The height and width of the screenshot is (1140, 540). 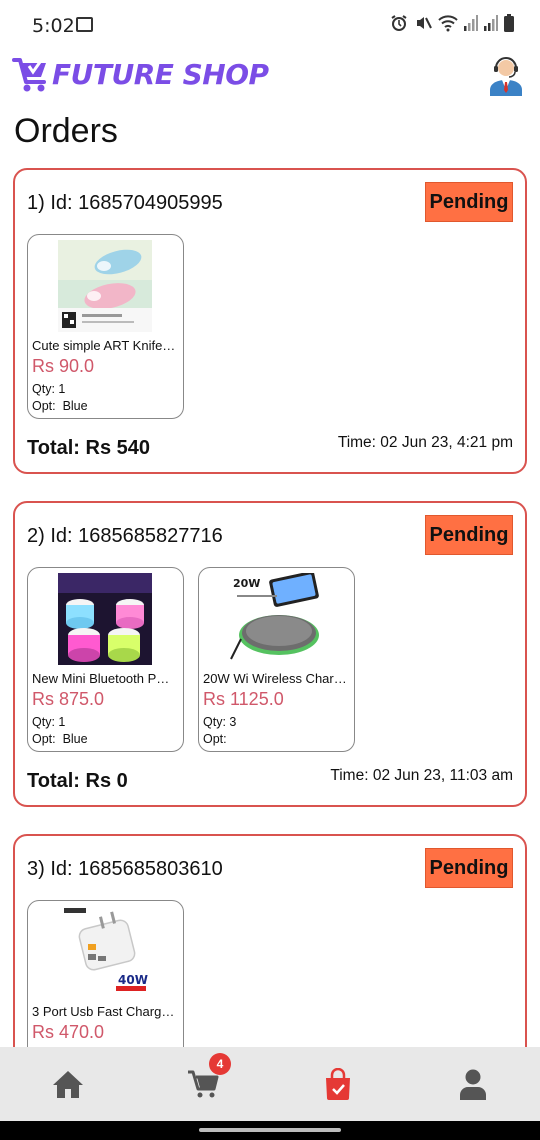 I want to click on wifi-icon, so click(x=448, y=23).